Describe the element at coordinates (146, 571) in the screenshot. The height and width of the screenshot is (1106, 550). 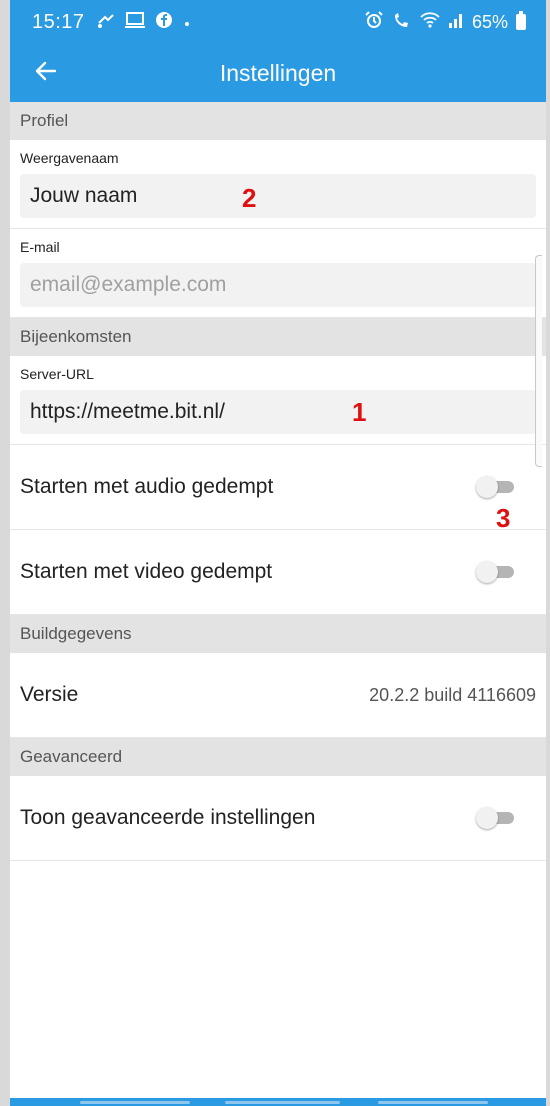
I see `video-muted-label: Starten met video gedempt` at that location.